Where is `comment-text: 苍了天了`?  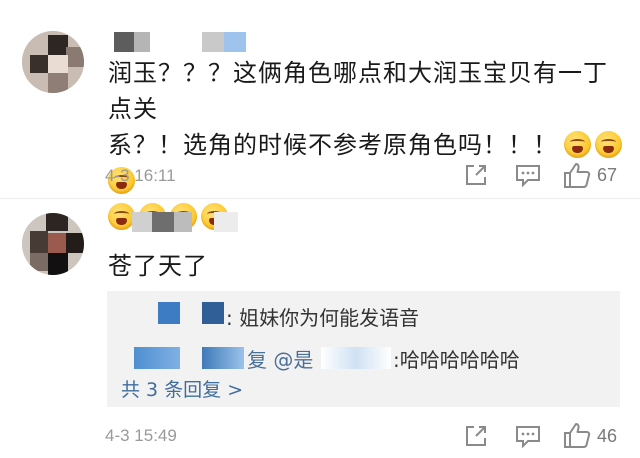 comment-text: 苍了天了 is located at coordinates (158, 266).